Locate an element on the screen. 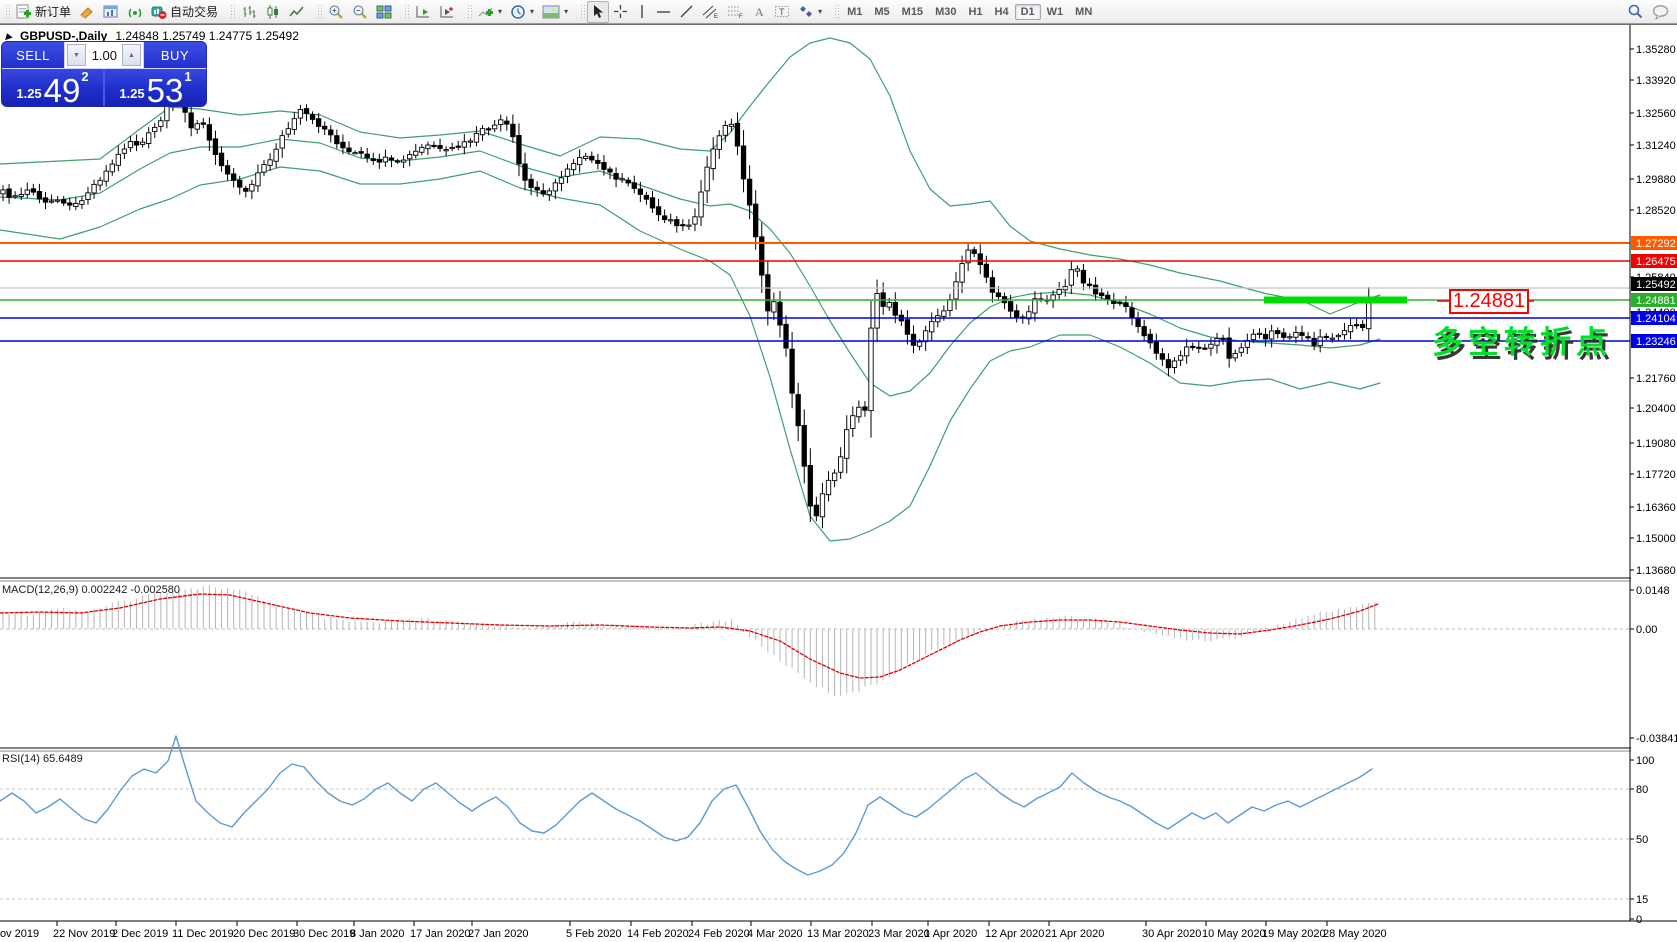 This screenshot has width=1677, height=942. timeframe-d1: D1 is located at coordinates (1027, 11).